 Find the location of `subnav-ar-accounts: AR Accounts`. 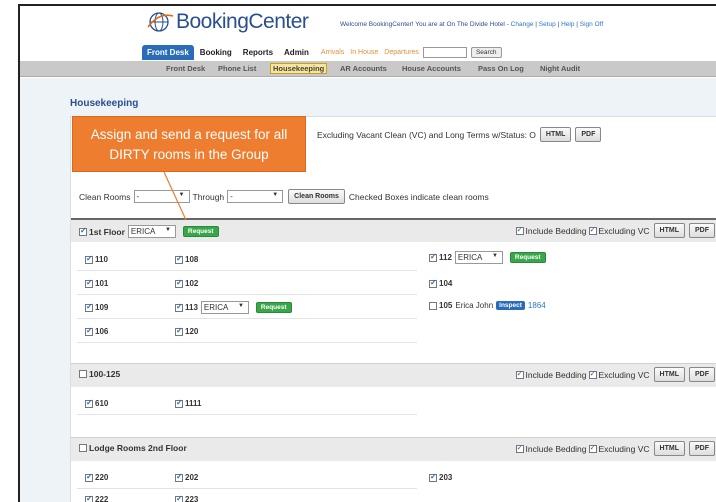

subnav-ar-accounts: AR Accounts is located at coordinates (363, 68).